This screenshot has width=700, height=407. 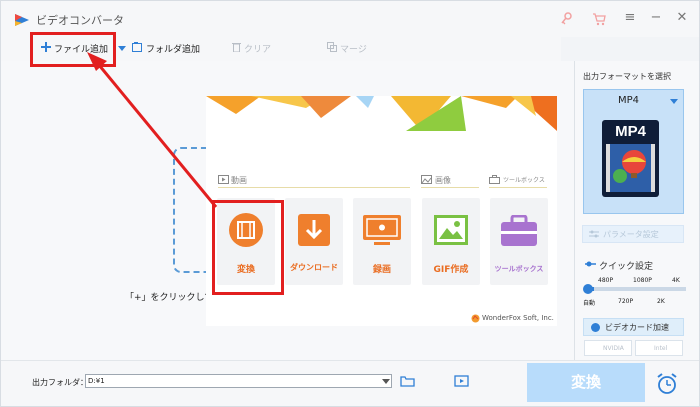 I want to click on convert-card-highlight, so click(x=248, y=247).